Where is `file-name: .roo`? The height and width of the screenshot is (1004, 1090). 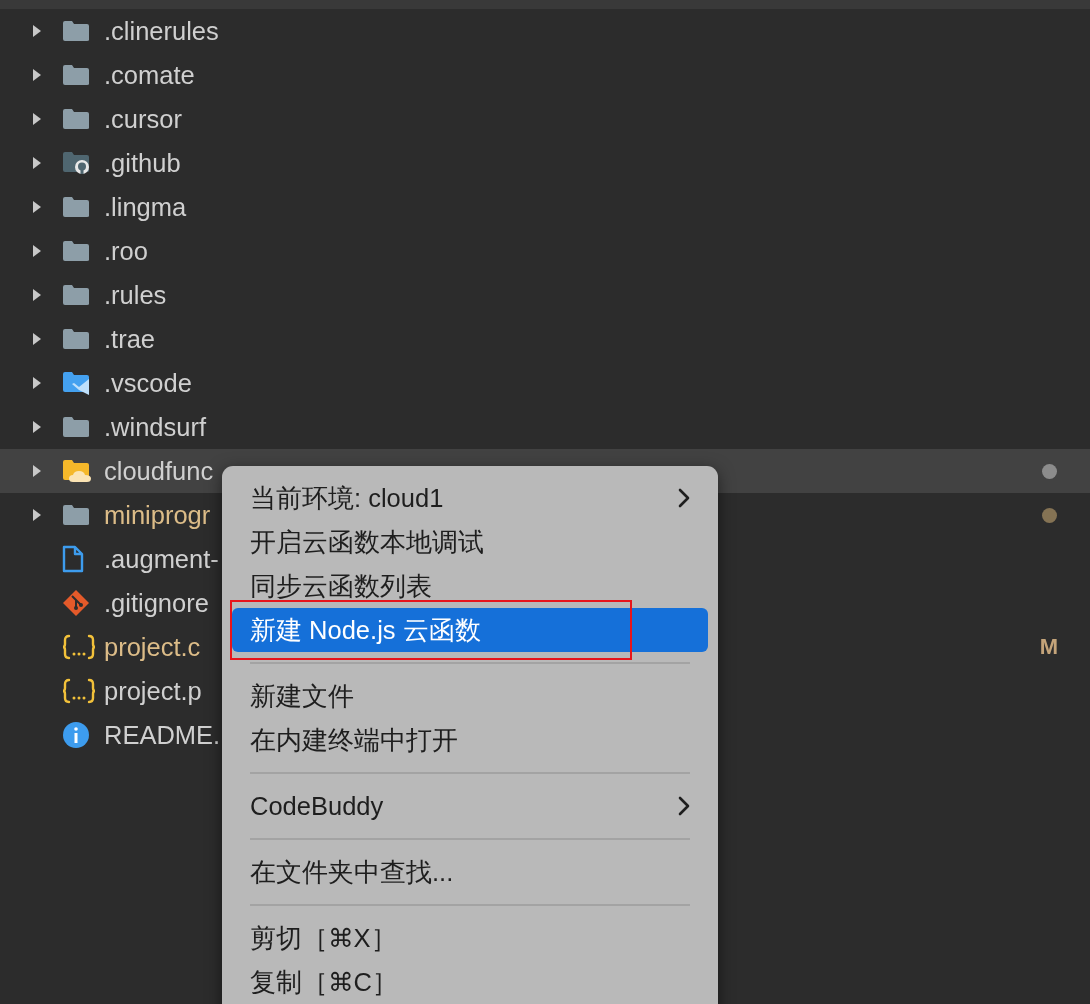
file-name: .roo is located at coordinates (126, 251).